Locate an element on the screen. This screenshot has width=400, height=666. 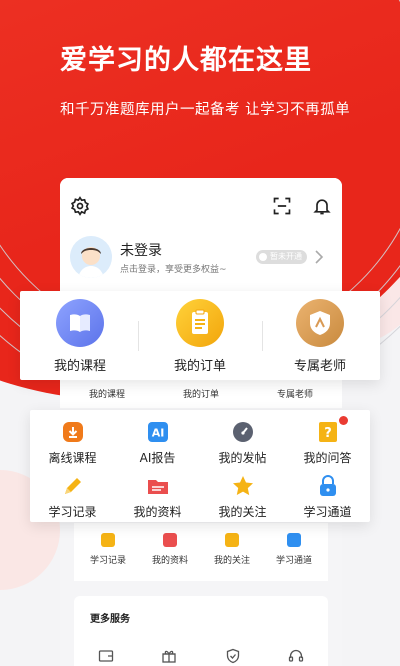
question-icon: ? is located at coordinates (328, 432).